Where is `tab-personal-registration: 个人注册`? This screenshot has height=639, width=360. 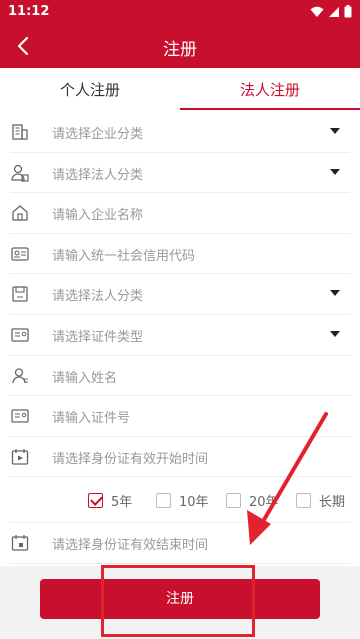 tab-personal-registration: 个人注册 is located at coordinates (90, 90).